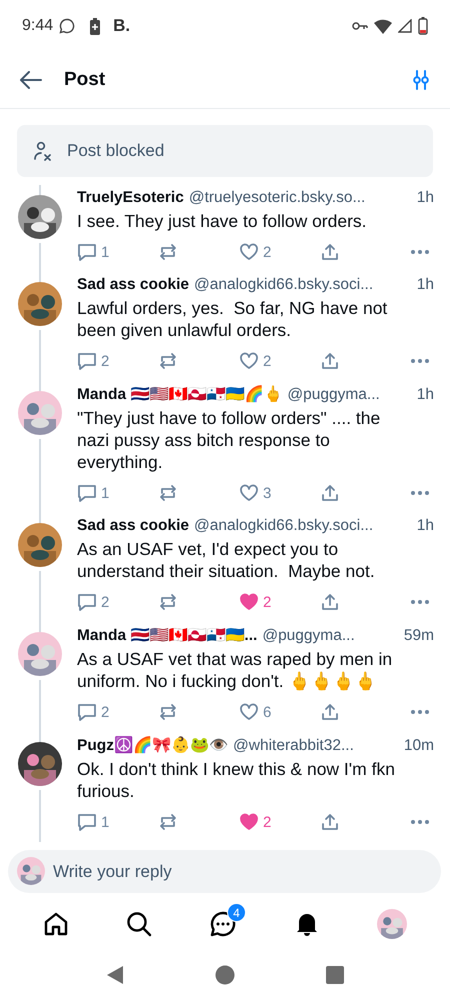  I want to click on author-name: Manda 🇨🇷🇺🇸🇨🇦🇬🇱🇵🇦🇺🇦🌈🖕, so click(179, 394).